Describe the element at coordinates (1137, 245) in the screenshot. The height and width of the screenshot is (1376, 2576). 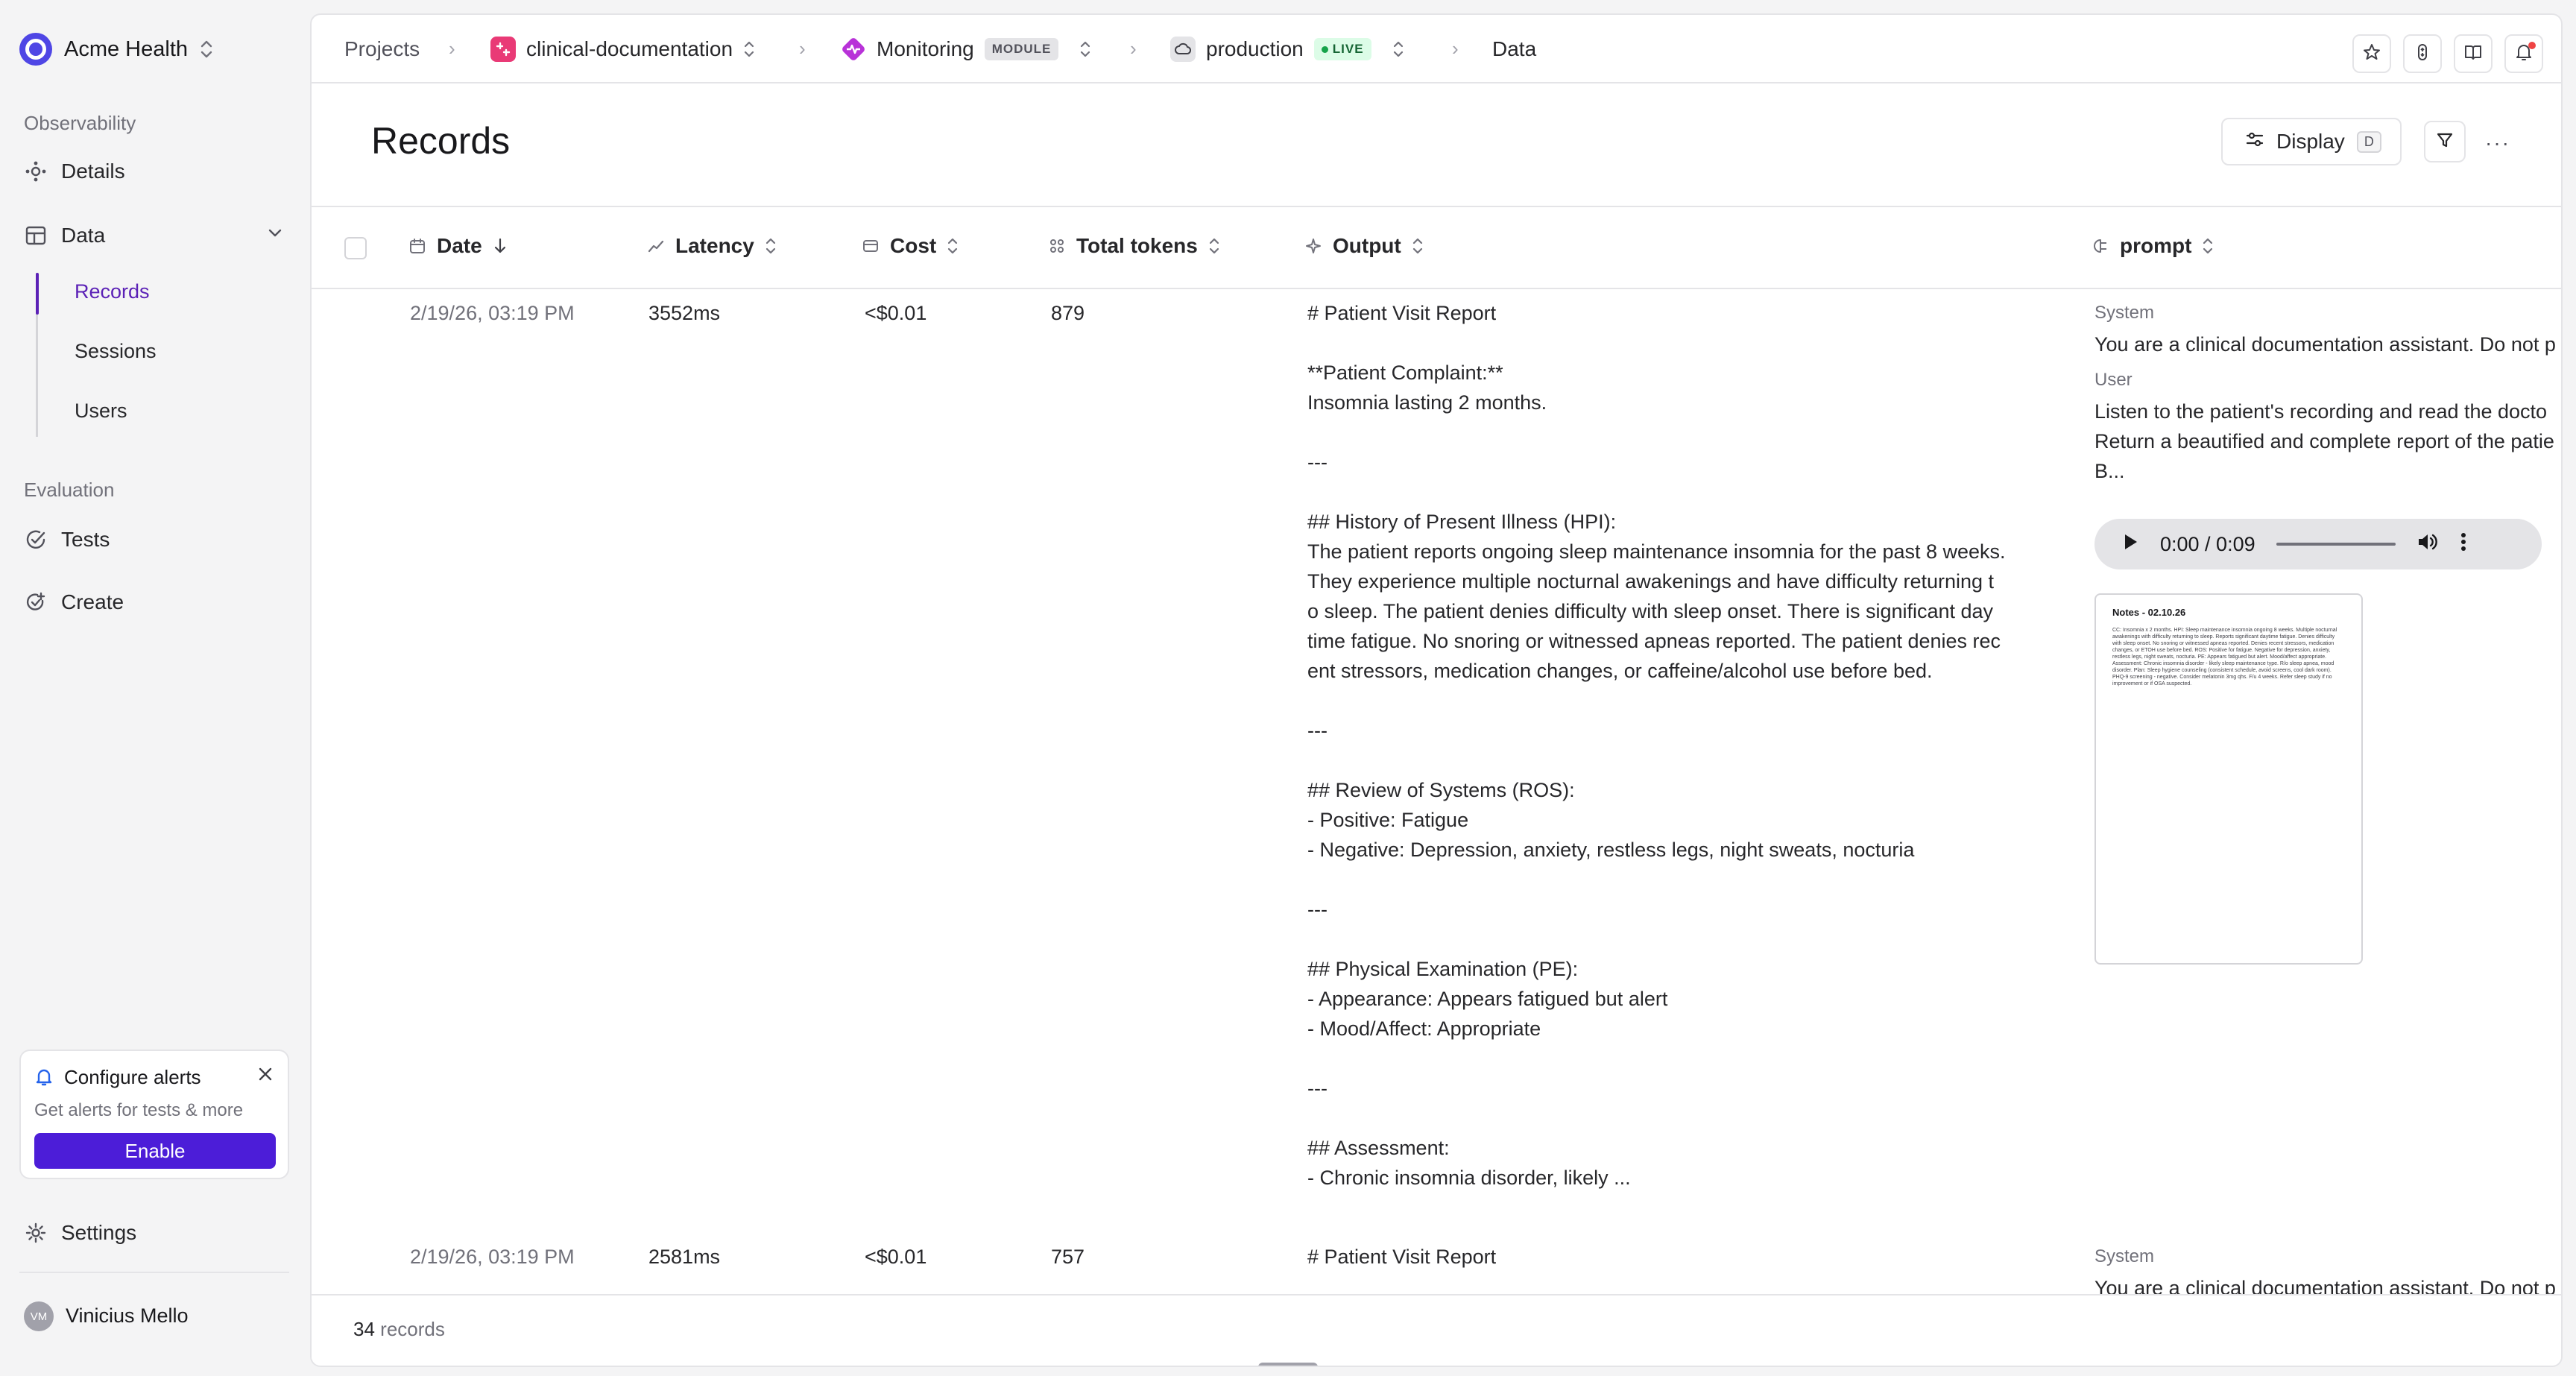
I see `column-label: Total tokens` at that location.